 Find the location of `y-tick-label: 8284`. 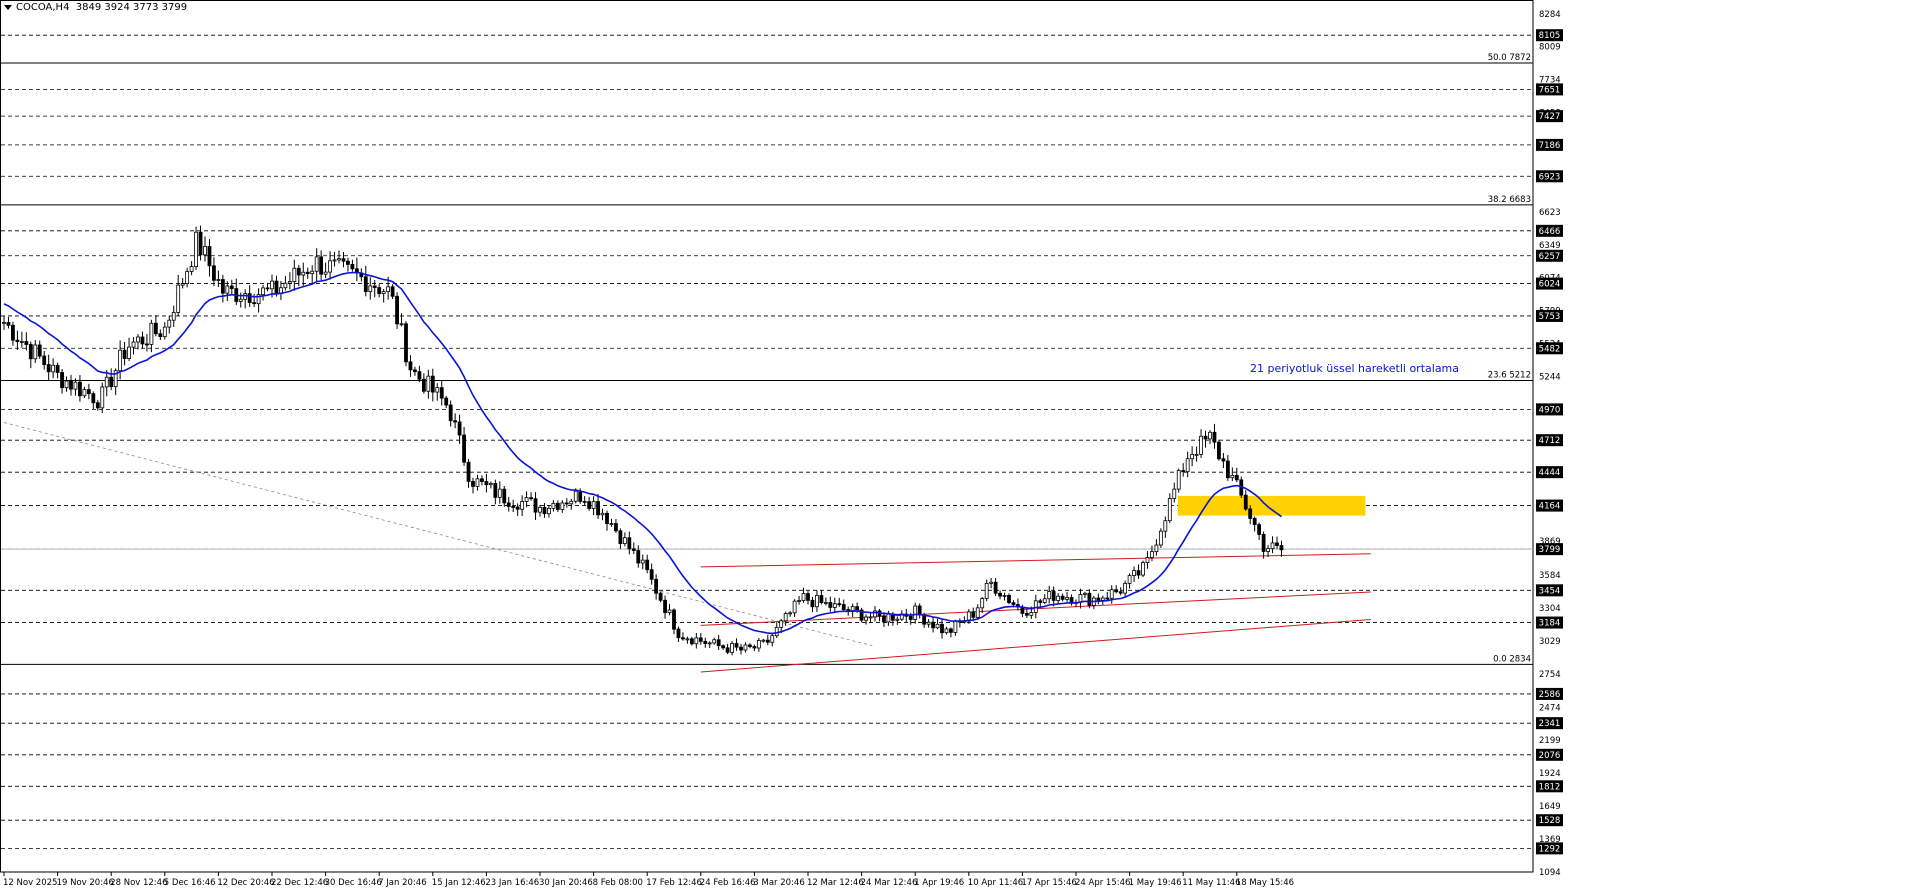

y-tick-label: 8284 is located at coordinates (1550, 15).